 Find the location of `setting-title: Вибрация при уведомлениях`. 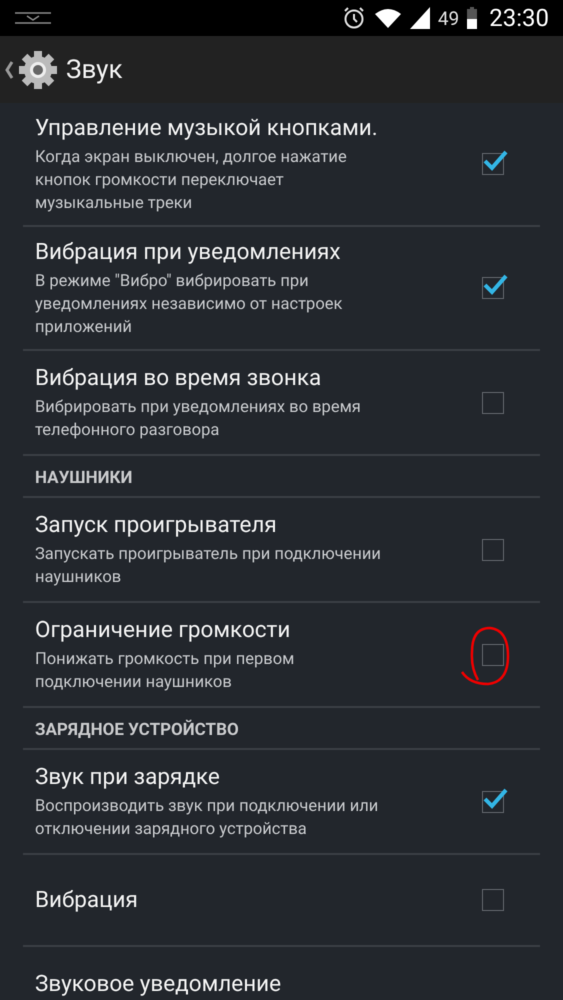

setting-title: Вибрация при уведомлениях is located at coordinates (188, 252).